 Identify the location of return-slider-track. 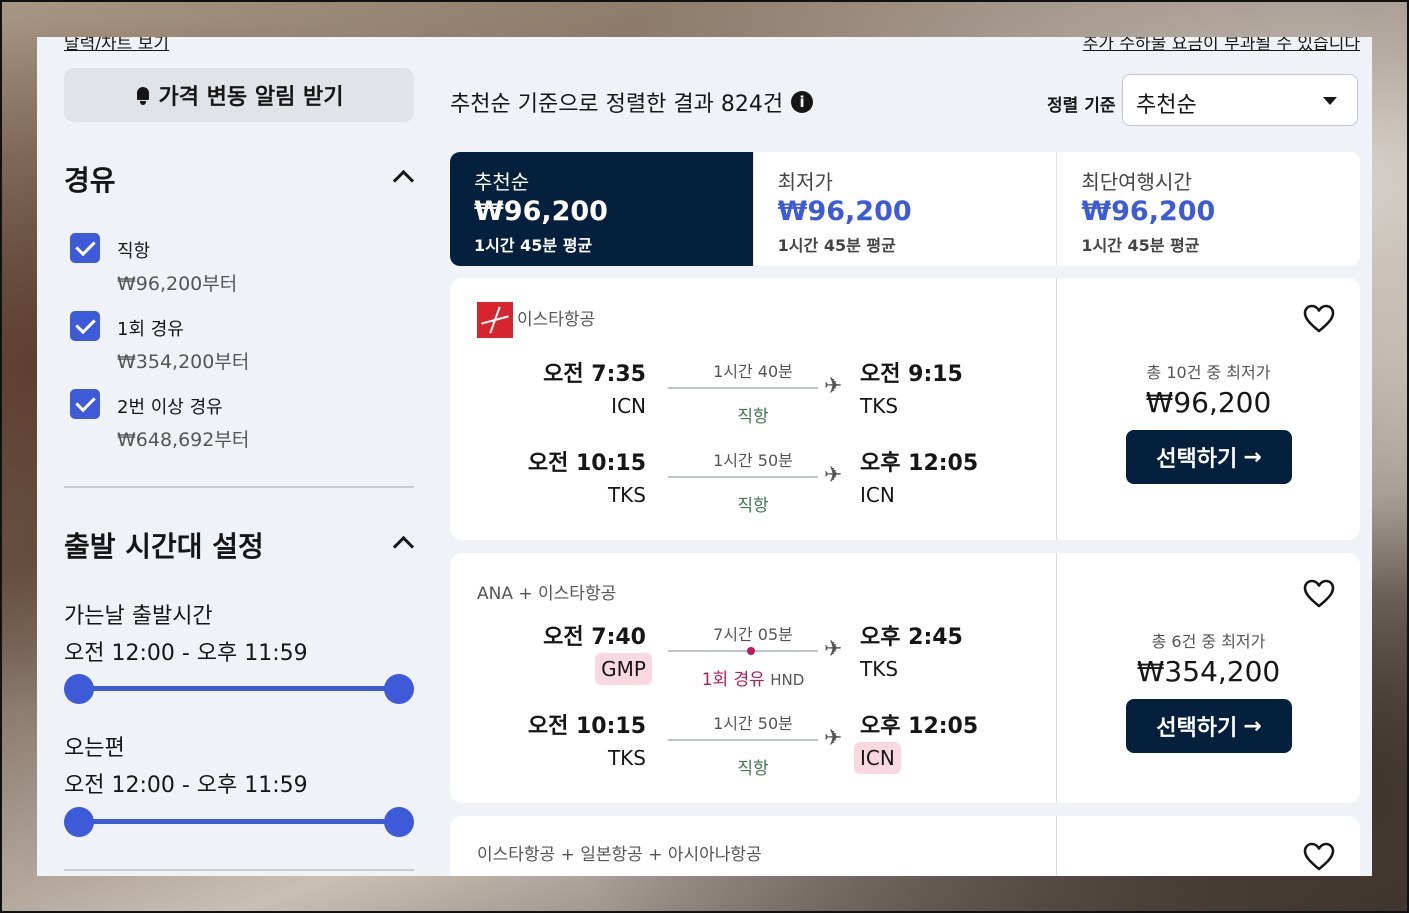
(239, 821).